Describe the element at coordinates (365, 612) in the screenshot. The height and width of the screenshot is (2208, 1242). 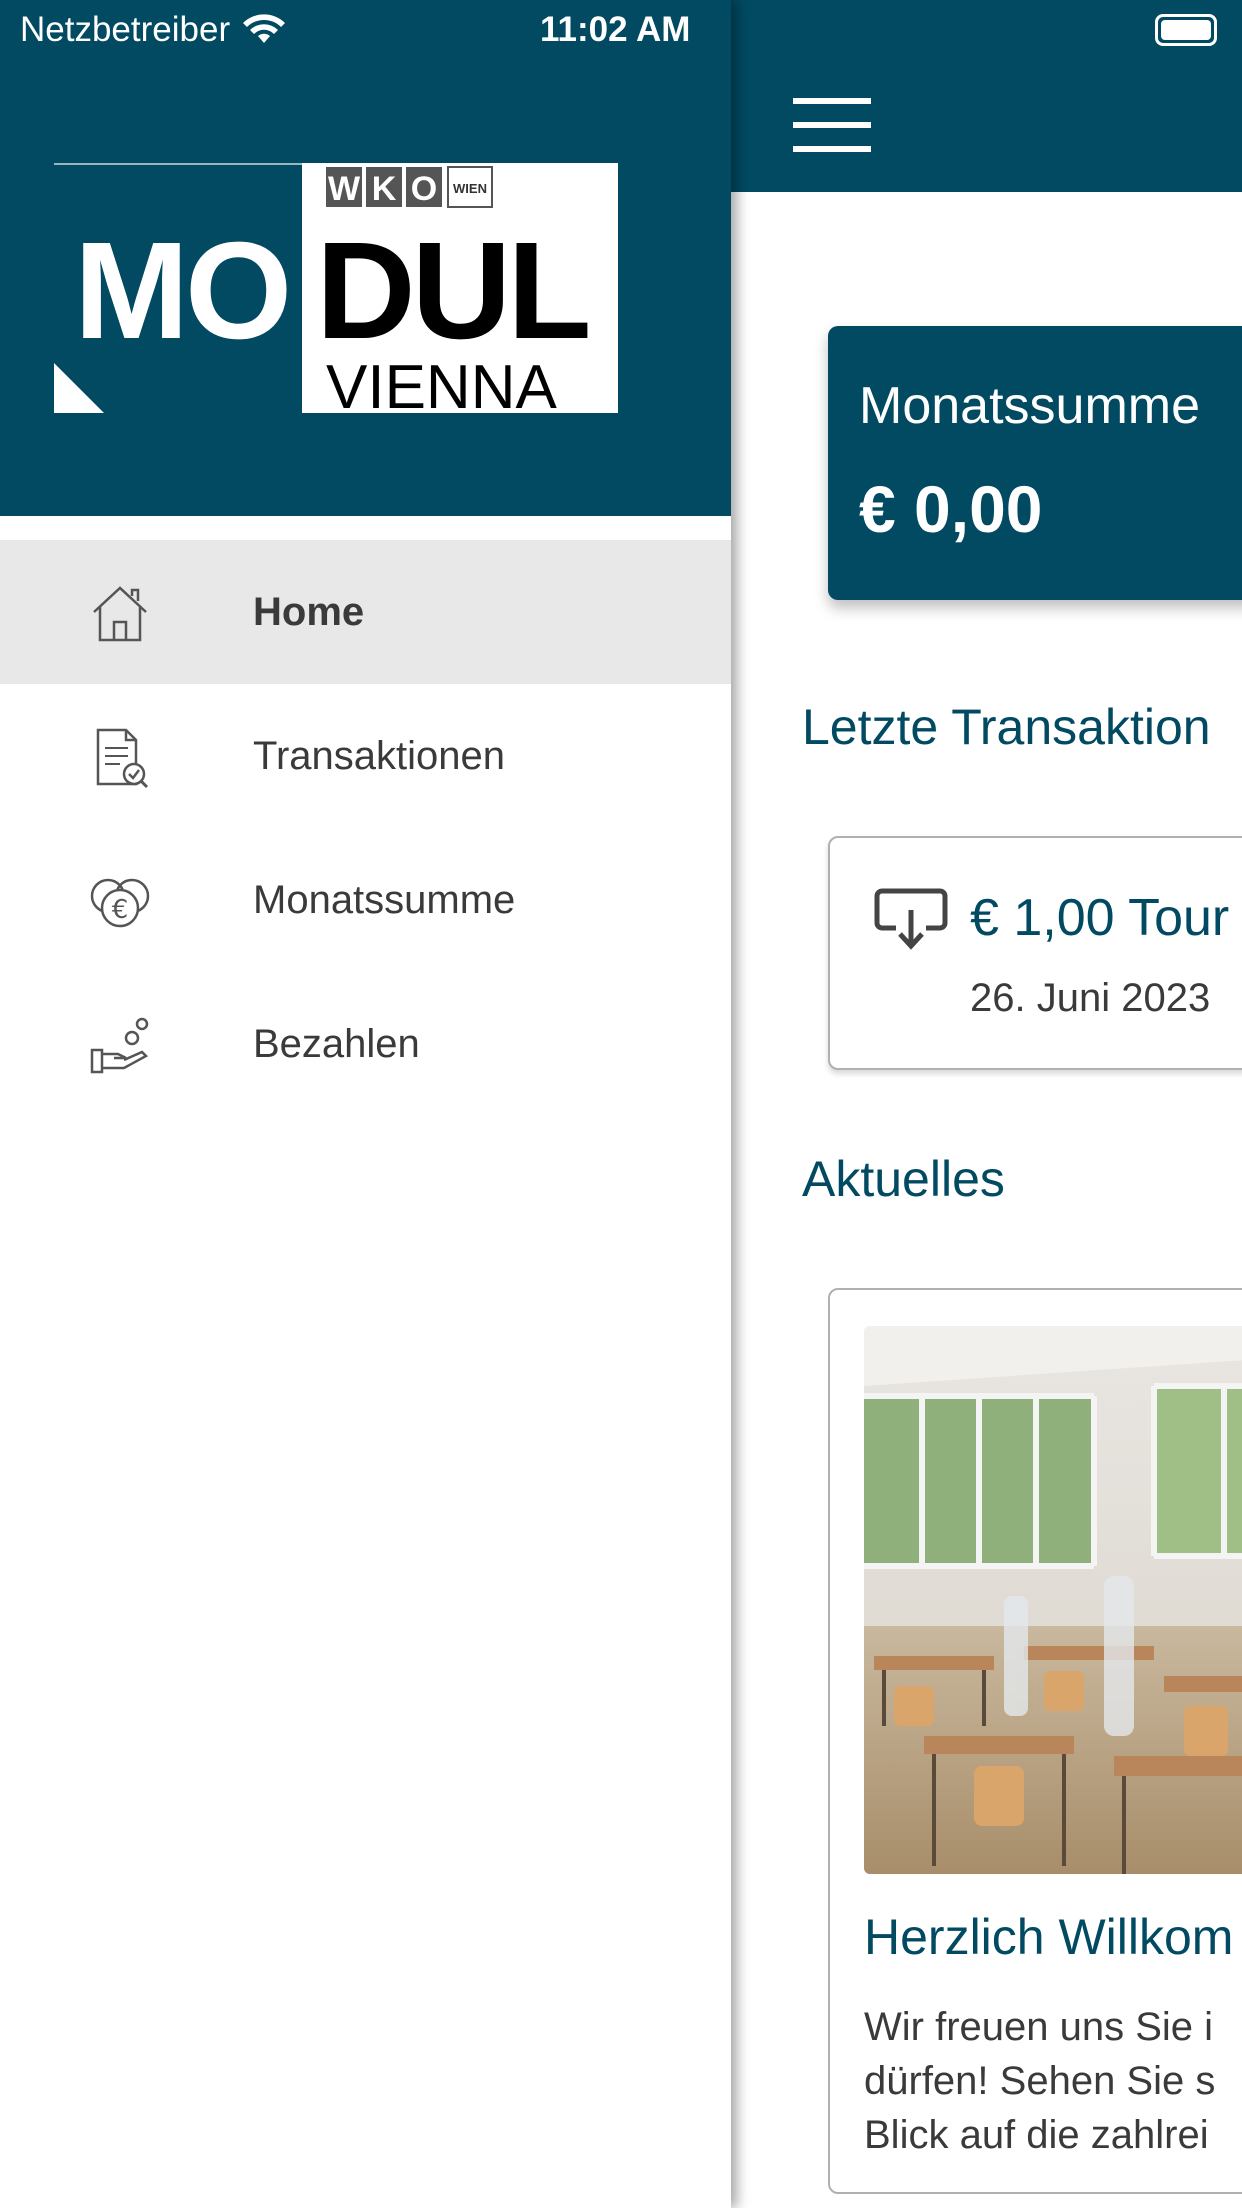
I see `menu-item-home: Home` at that location.